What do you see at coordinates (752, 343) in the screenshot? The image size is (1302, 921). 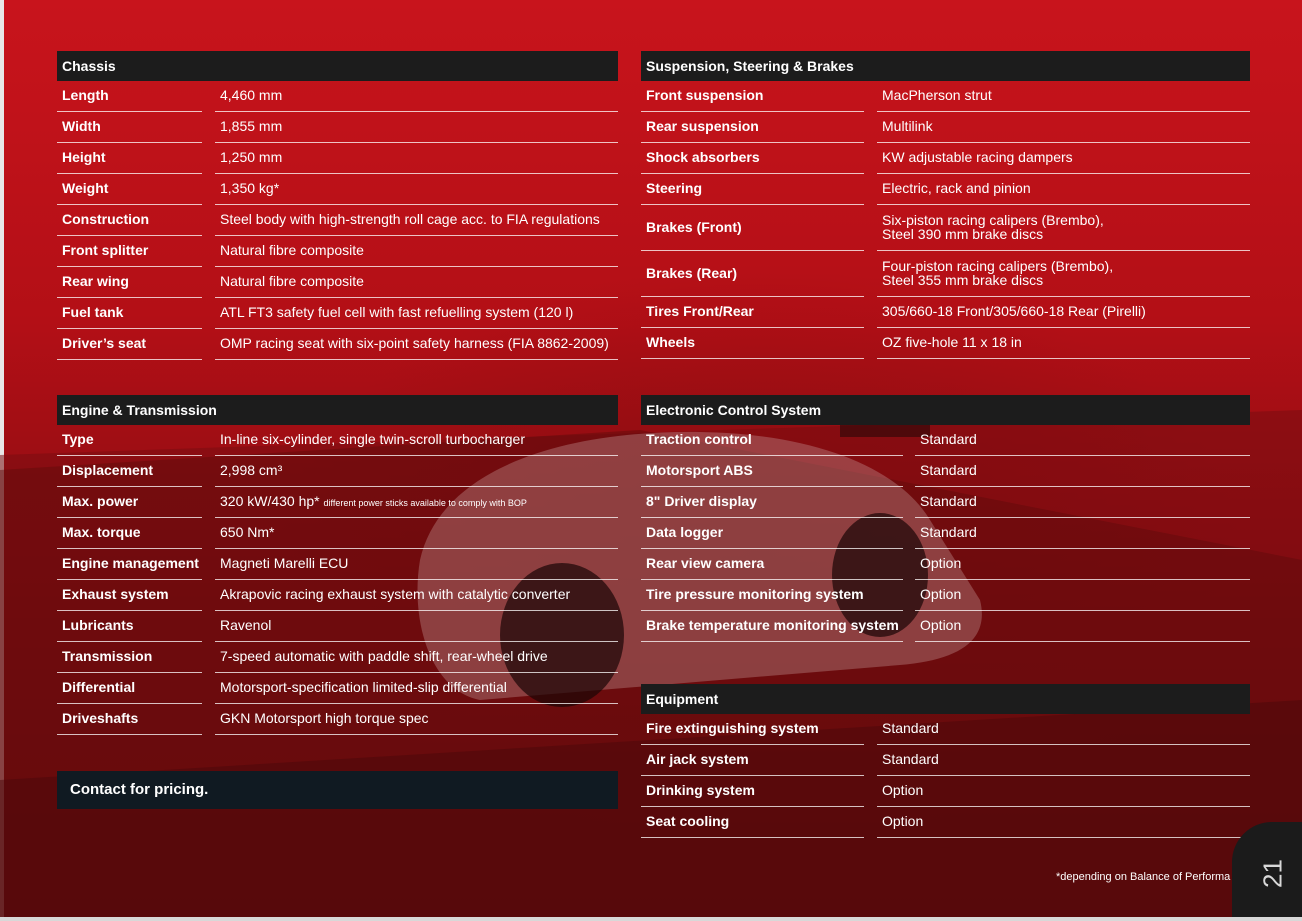 I see `spec-label: Wheels` at bounding box center [752, 343].